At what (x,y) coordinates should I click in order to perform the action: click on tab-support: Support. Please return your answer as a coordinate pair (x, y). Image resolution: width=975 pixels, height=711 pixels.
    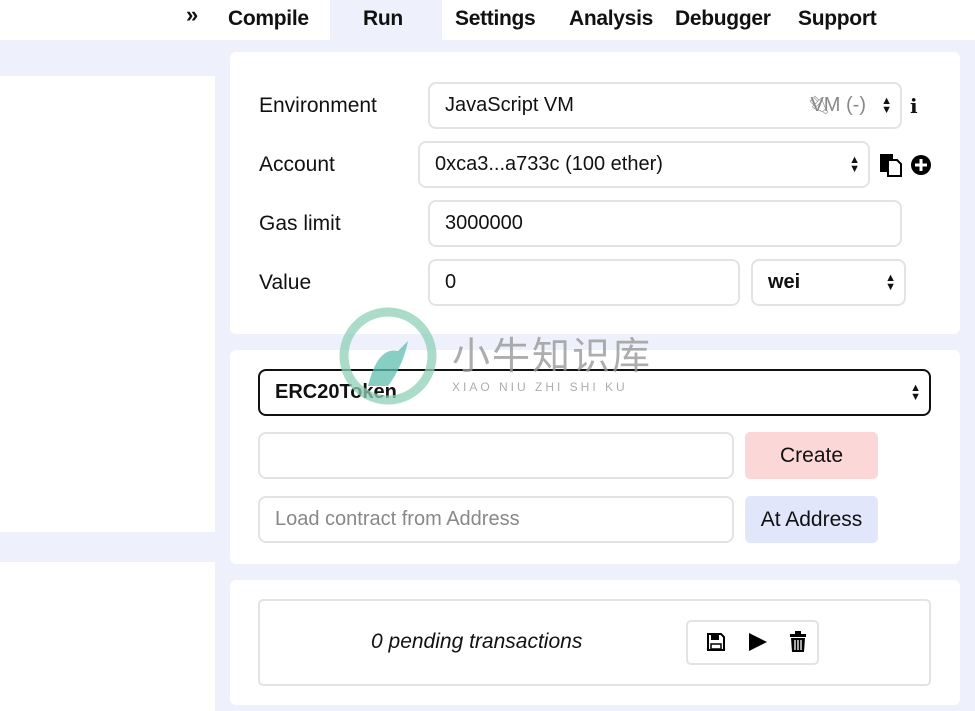
    Looking at the image, I should click on (837, 20).